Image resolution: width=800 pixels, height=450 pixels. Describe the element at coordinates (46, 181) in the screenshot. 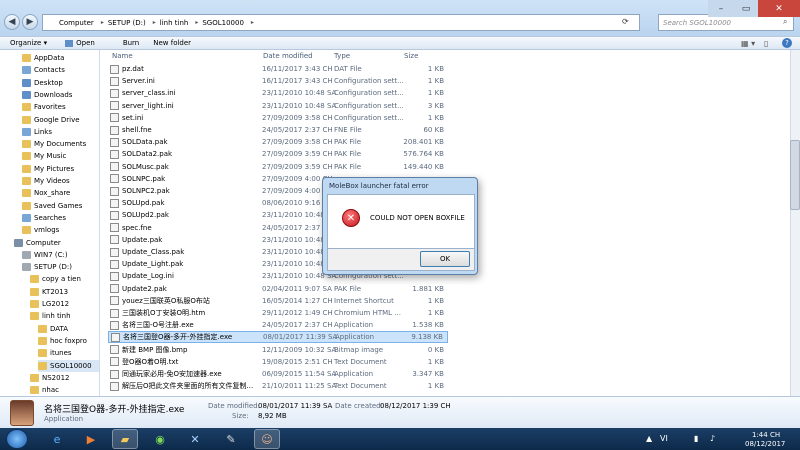

I see `nav-item: My Videos` at that location.